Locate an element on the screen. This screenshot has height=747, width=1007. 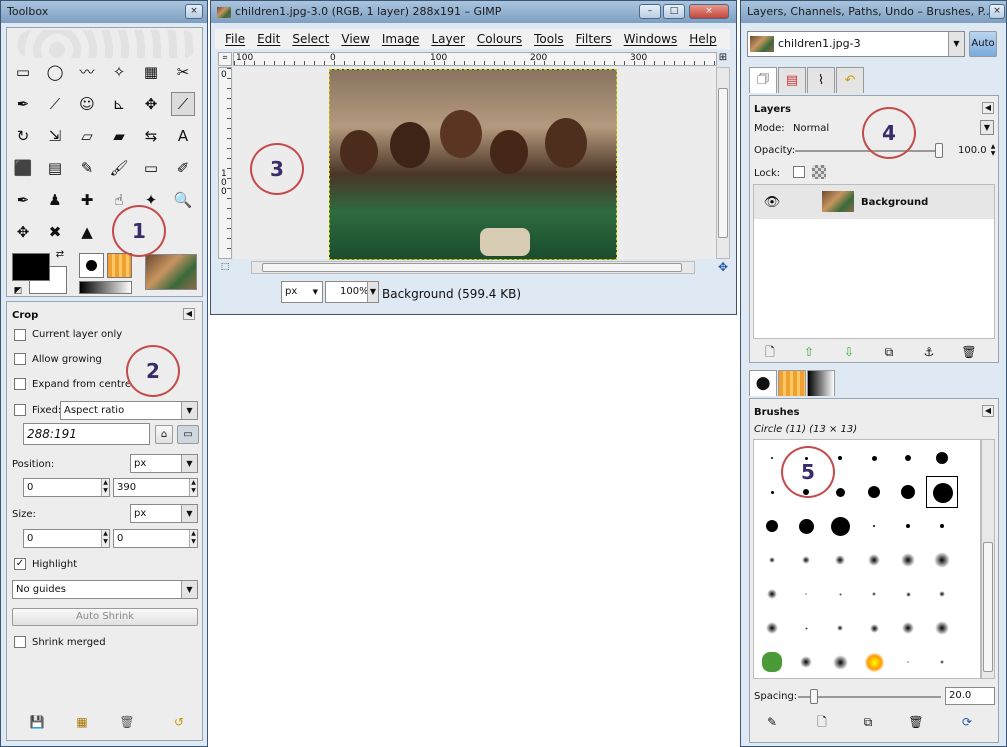
brush-indicator is located at coordinates (91, 265).